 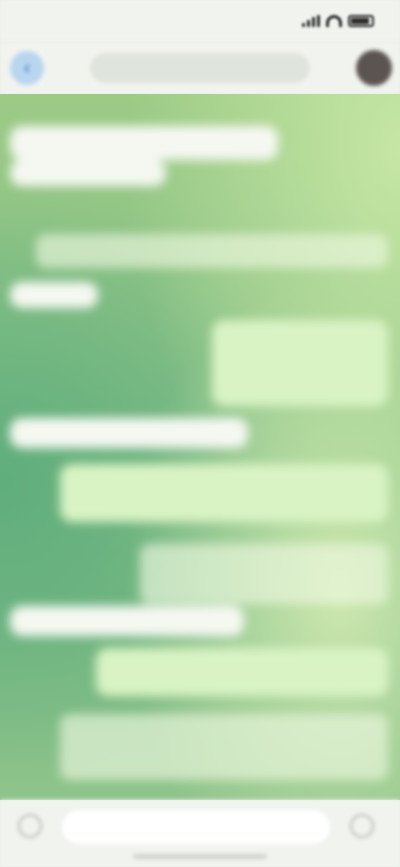 What do you see at coordinates (361, 21) in the screenshot?
I see `battery-icon` at bounding box center [361, 21].